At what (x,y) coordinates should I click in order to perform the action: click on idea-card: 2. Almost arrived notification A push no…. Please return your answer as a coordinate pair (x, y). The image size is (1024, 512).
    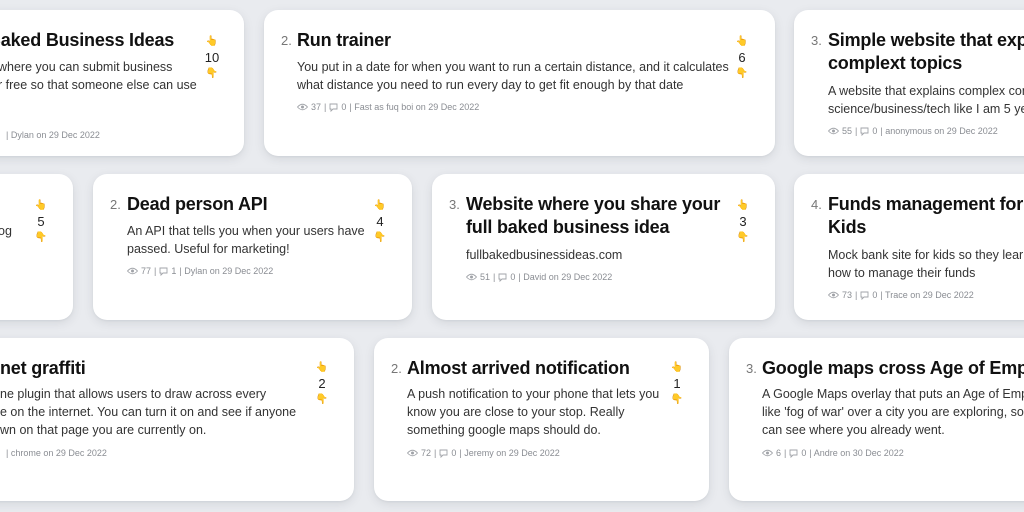
    Looking at the image, I should click on (541, 419).